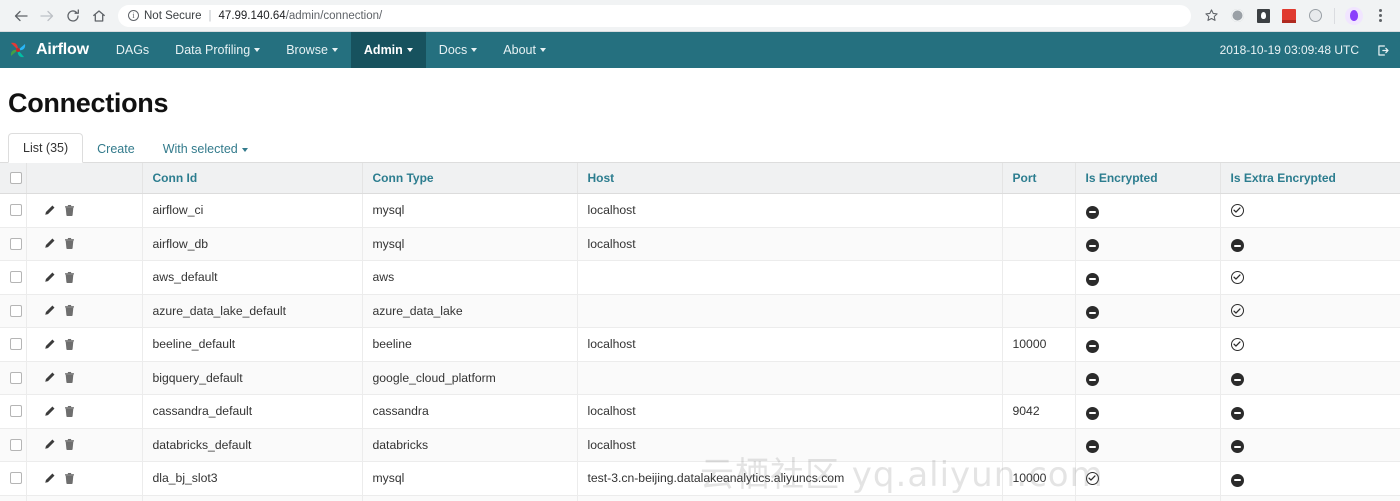 The image size is (1400, 501). What do you see at coordinates (790, 277) in the screenshot?
I see `cell-host` at bounding box center [790, 277].